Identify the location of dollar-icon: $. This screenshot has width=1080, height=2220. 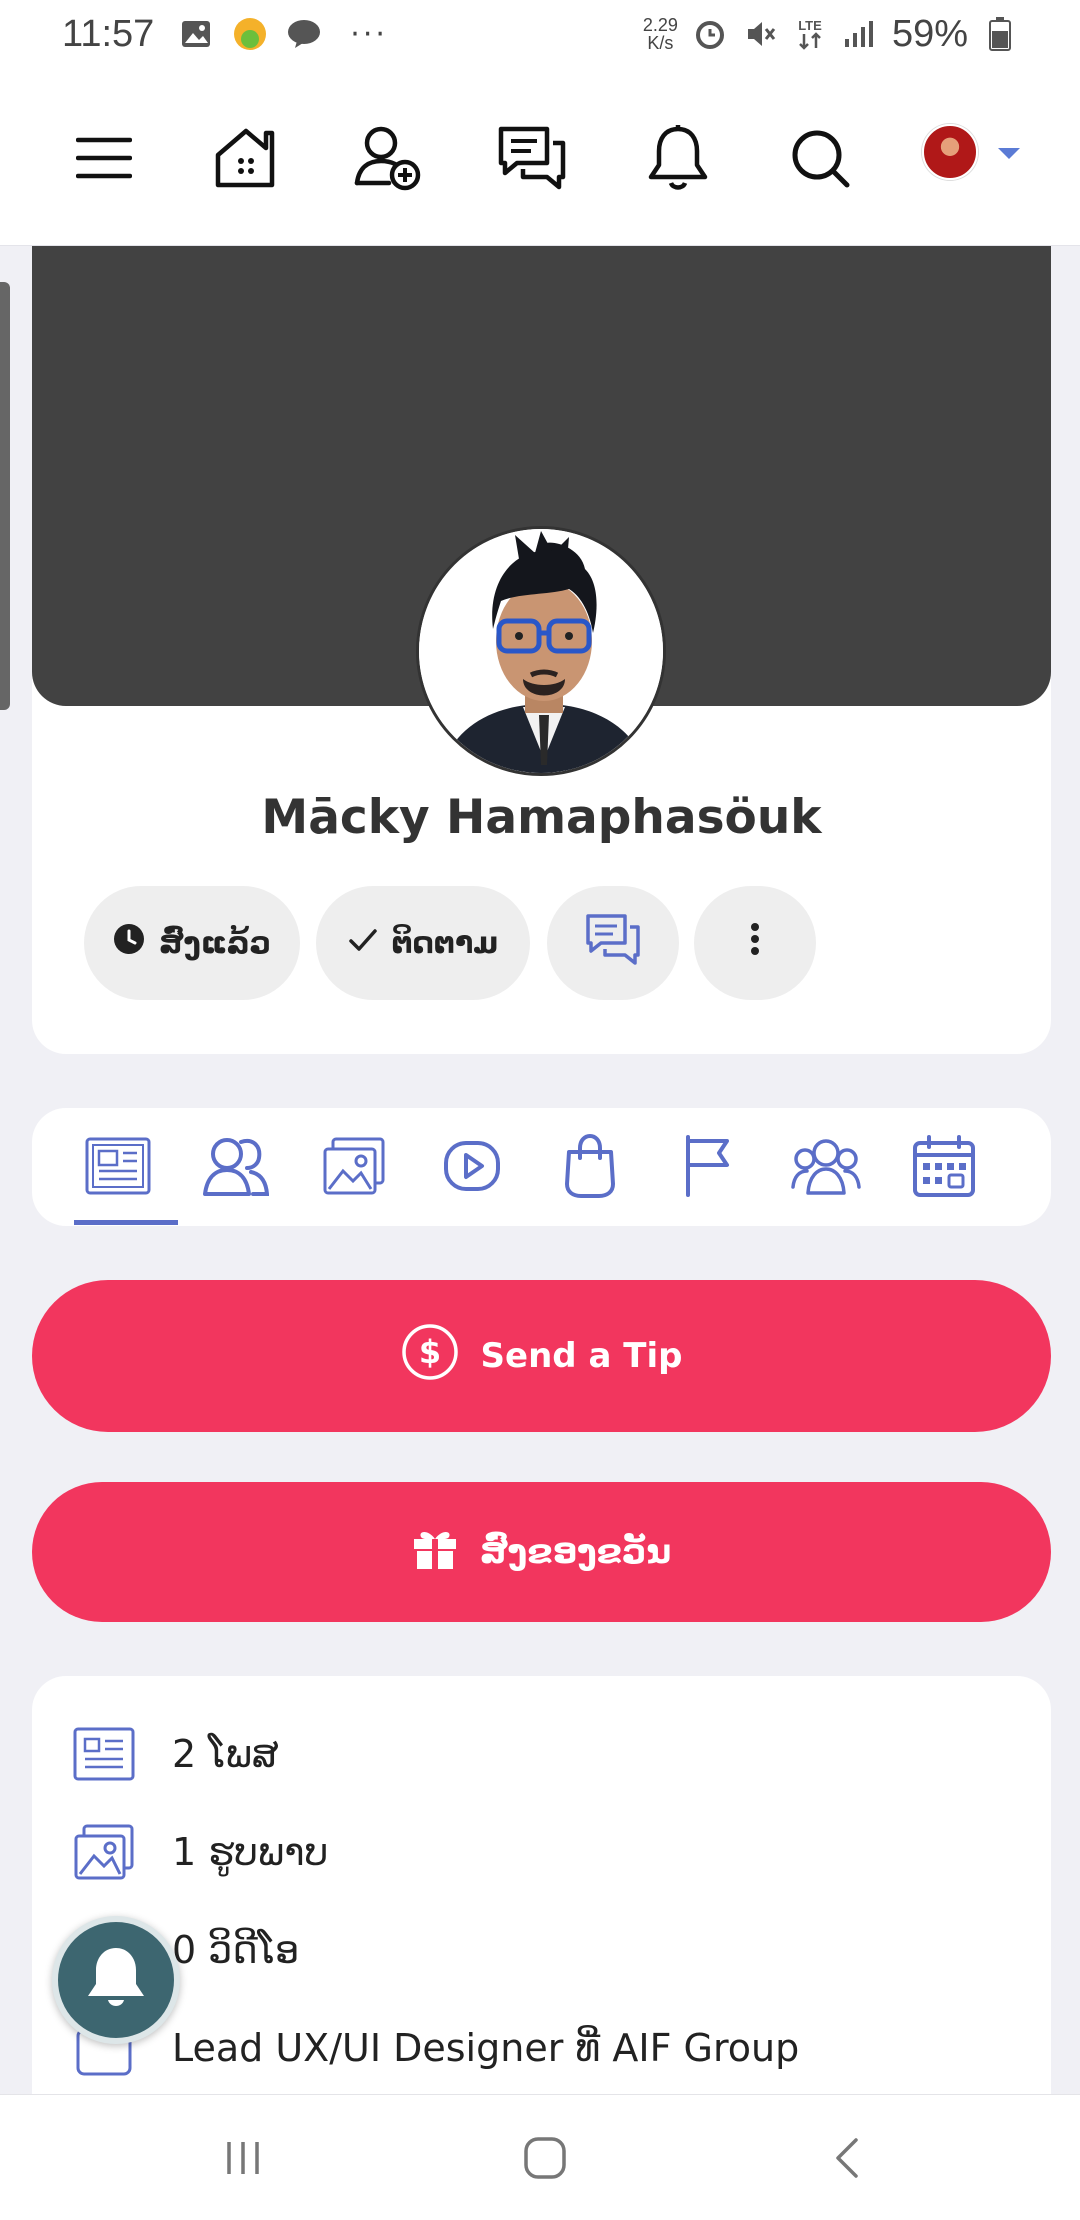
(430, 1356).